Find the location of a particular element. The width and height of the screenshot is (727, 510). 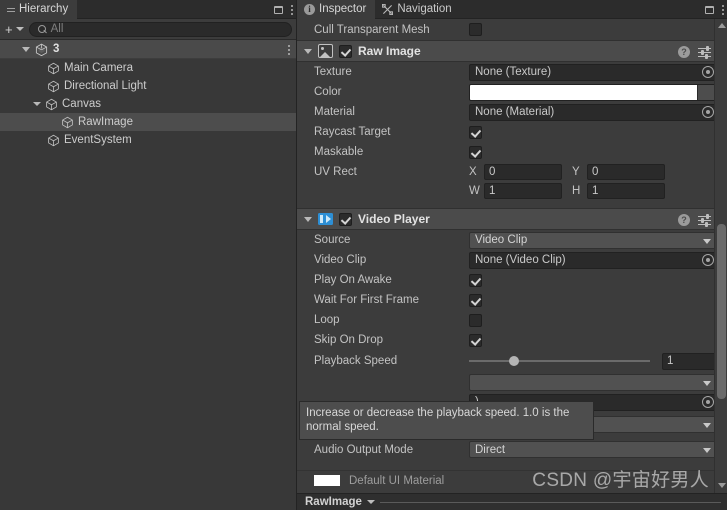

unity-logo-icon is located at coordinates (41, 49).